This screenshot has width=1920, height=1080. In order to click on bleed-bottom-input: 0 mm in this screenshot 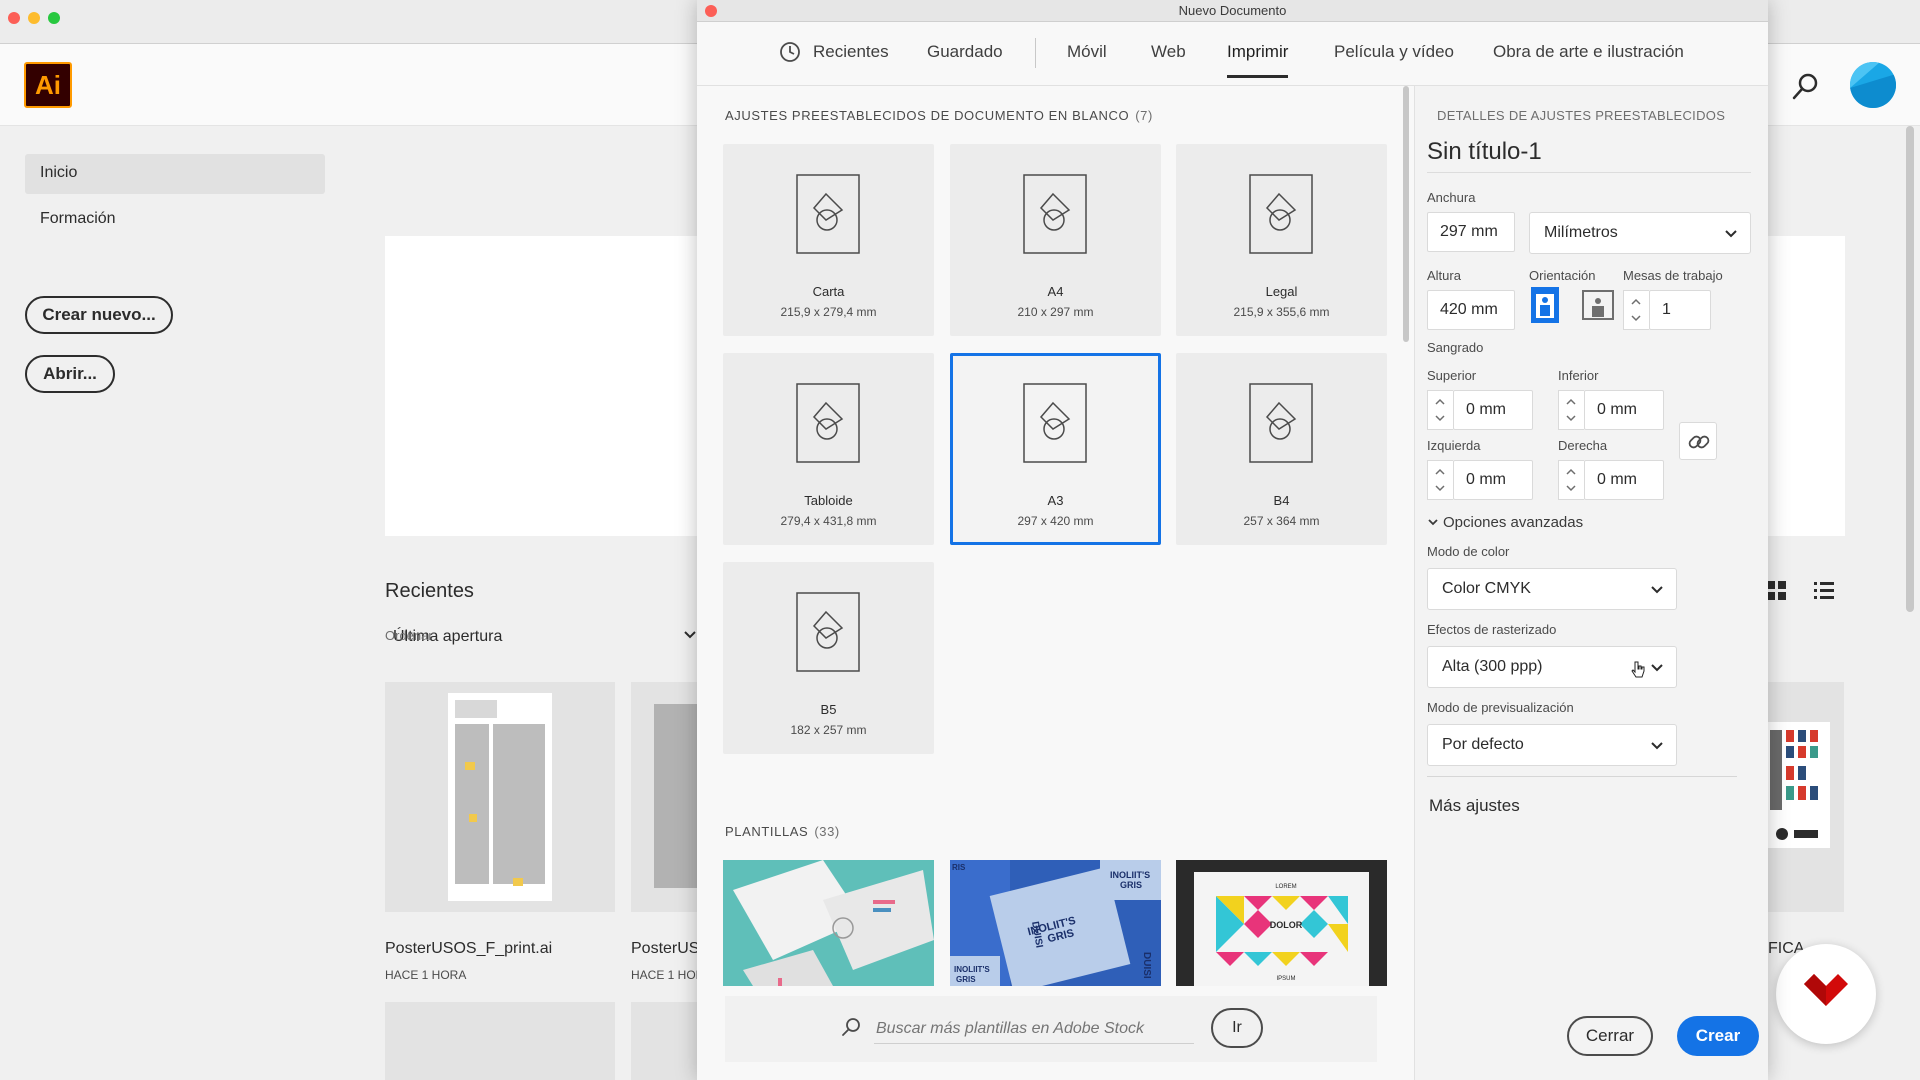, I will do `click(1624, 410)`.